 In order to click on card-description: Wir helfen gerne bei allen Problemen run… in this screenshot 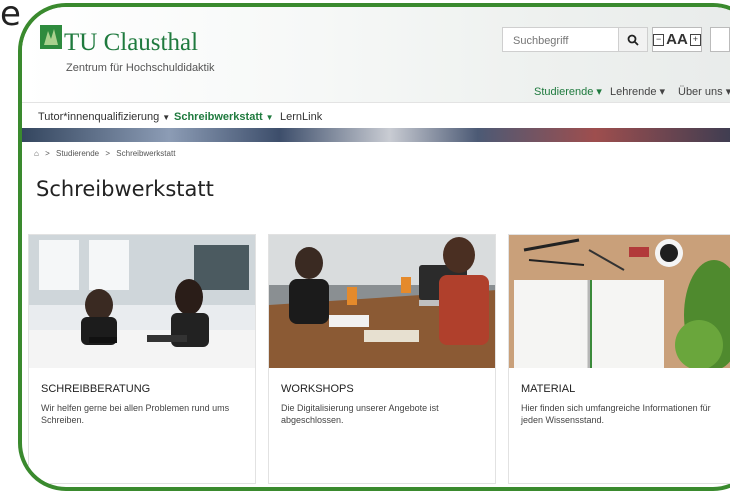, I will do `click(135, 414)`.